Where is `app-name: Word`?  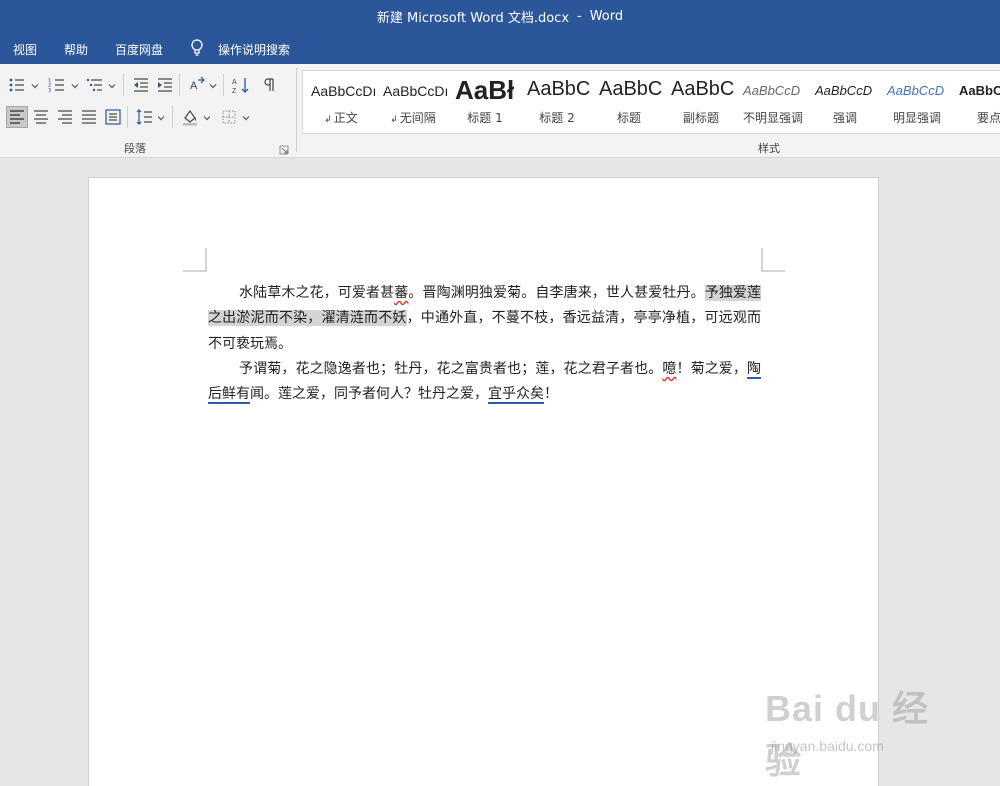
app-name: Word is located at coordinates (606, 16).